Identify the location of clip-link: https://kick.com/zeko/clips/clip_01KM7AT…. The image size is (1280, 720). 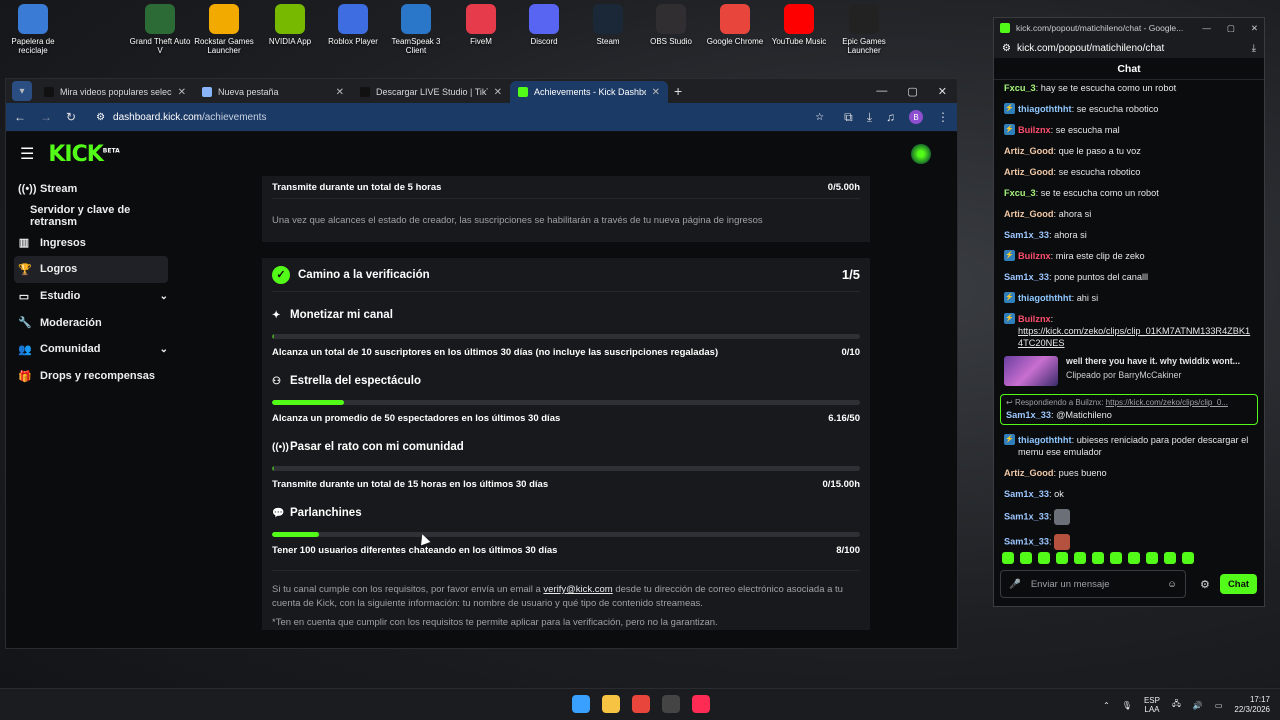
(1134, 337).